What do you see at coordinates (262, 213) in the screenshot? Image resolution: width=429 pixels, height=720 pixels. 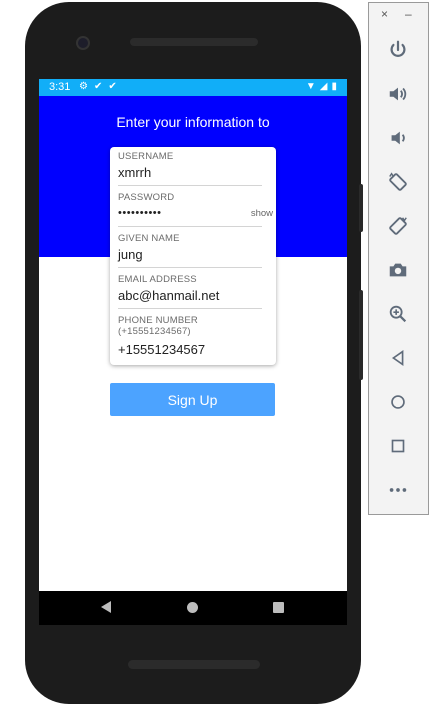 I see `show-password-button: show` at bounding box center [262, 213].